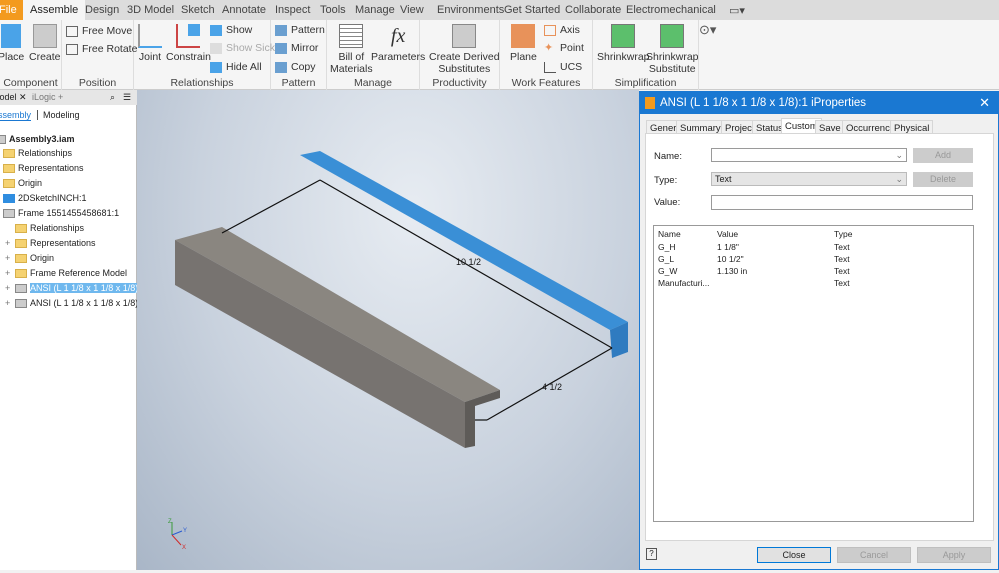 The width and height of the screenshot is (999, 573). I want to click on copy-button: Copy, so click(295, 67).